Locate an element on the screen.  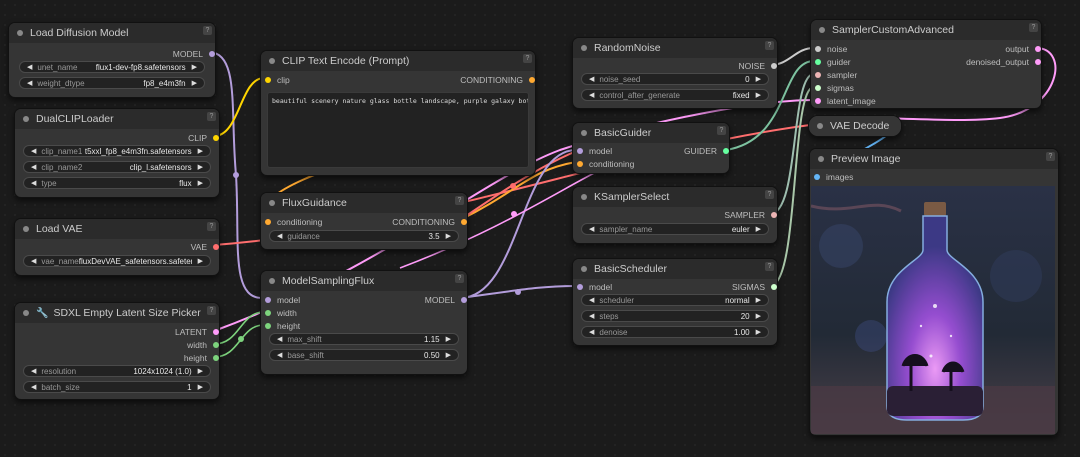
node-header: 🔧 SDXL Empty Latent Size Picker? is located at coordinates (117, 313).